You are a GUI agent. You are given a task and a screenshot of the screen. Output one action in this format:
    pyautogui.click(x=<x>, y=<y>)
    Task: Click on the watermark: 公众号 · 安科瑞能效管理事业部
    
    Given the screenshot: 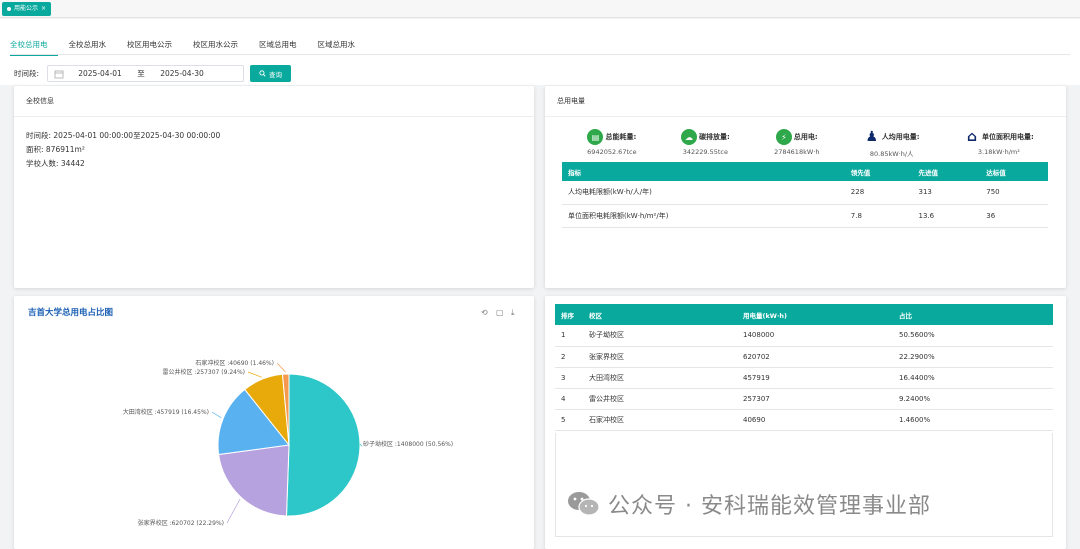 What is the action you would take?
    pyautogui.click(x=748, y=504)
    